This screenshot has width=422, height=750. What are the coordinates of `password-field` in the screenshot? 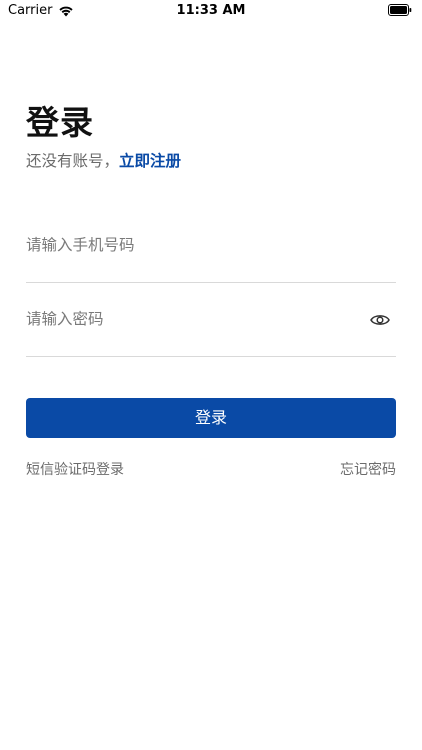 It's located at (211, 319).